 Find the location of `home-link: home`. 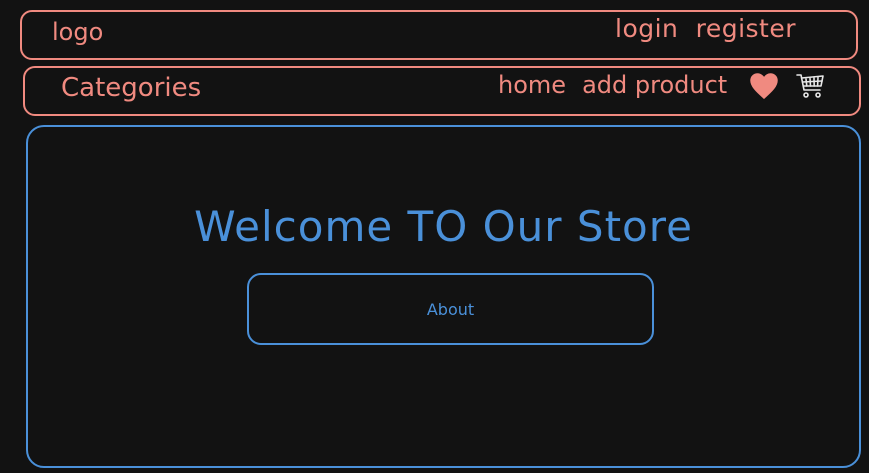

home-link: home is located at coordinates (532, 85).